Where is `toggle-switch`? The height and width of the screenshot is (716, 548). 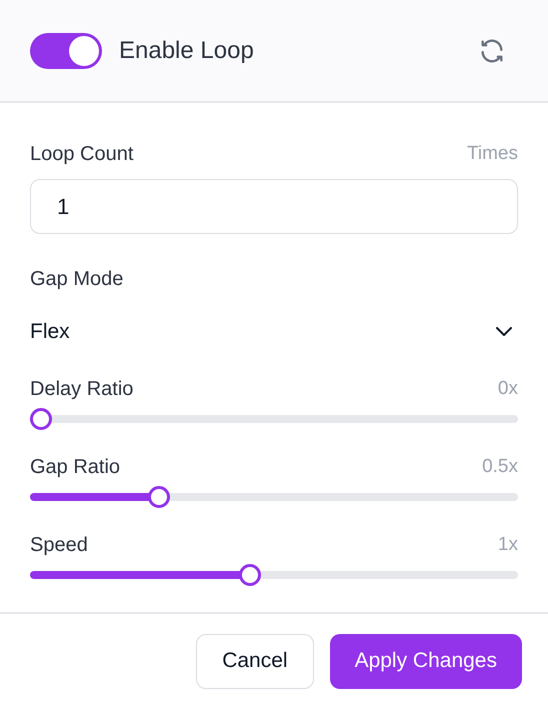 toggle-switch is located at coordinates (66, 50).